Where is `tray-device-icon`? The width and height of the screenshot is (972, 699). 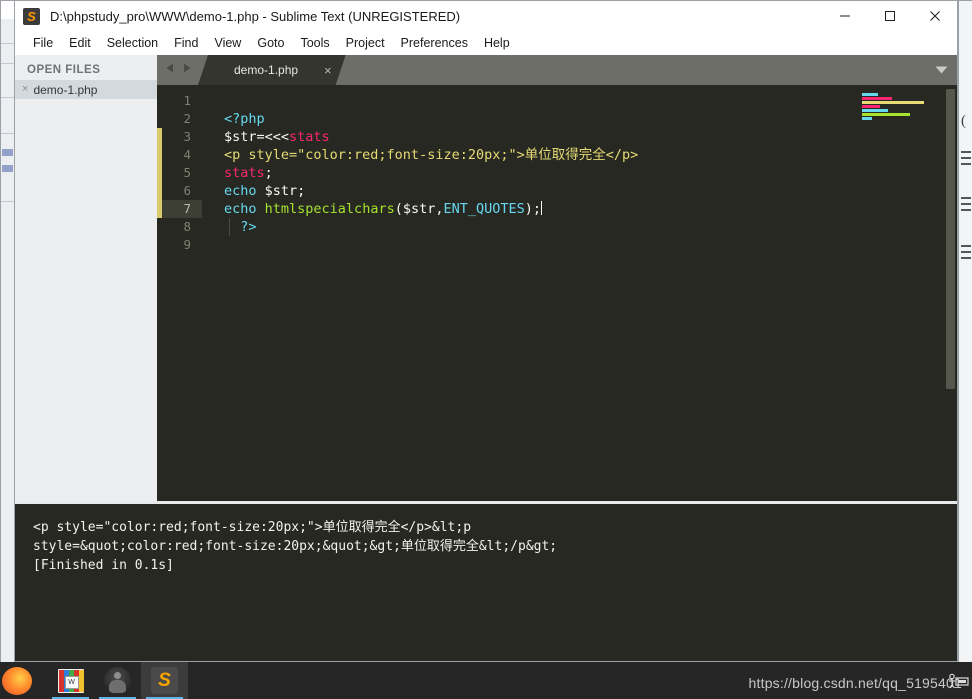 tray-device-icon is located at coordinates (959, 681).